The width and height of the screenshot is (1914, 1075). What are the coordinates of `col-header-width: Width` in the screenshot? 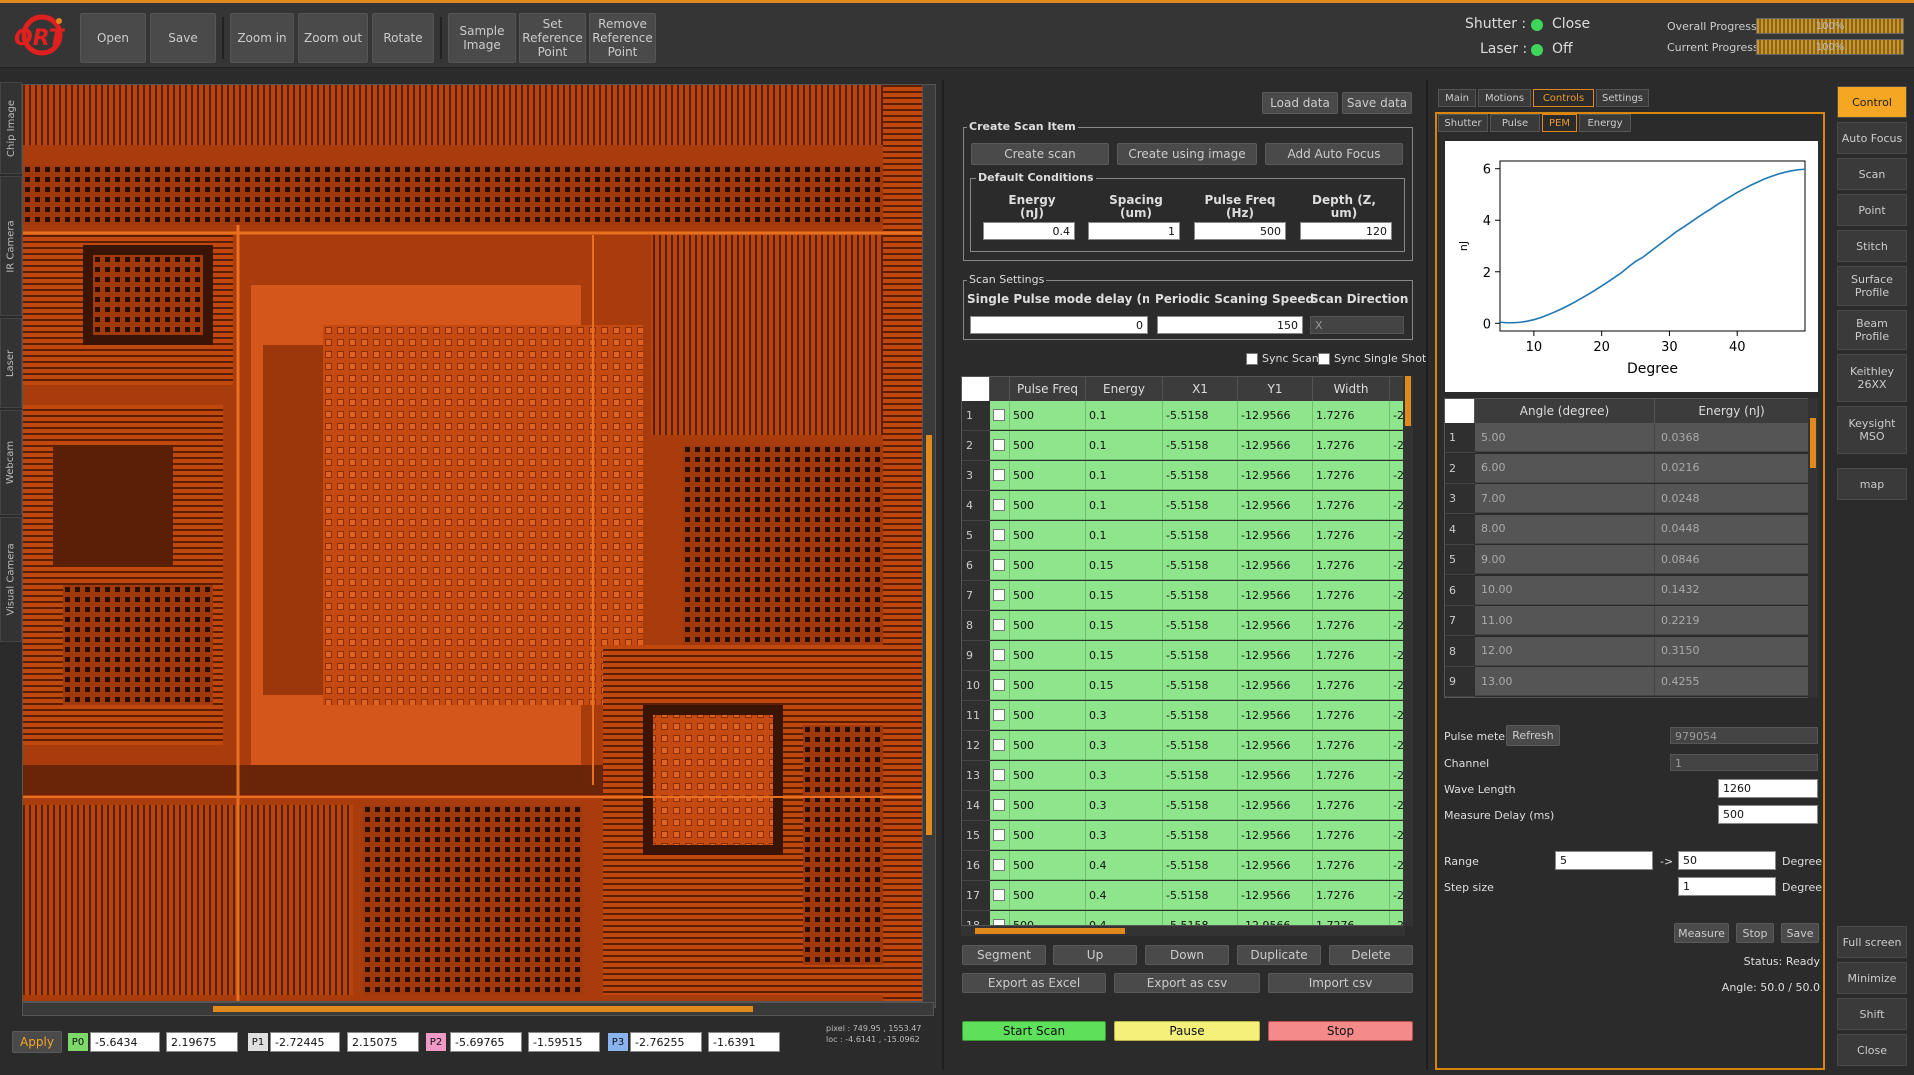 It's located at (1351, 389).